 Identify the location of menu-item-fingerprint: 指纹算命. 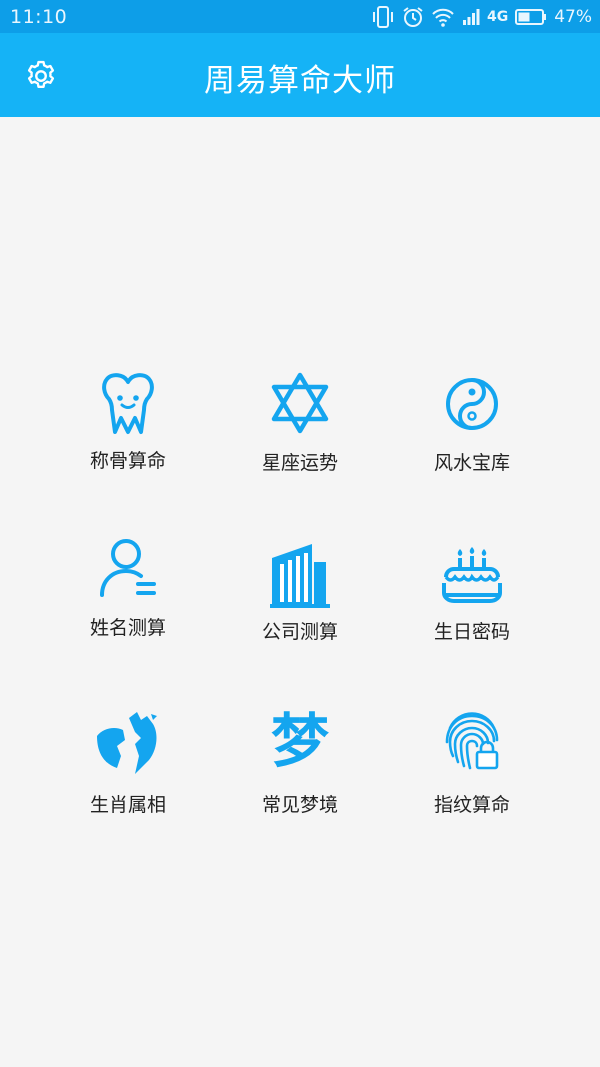
(472, 763).